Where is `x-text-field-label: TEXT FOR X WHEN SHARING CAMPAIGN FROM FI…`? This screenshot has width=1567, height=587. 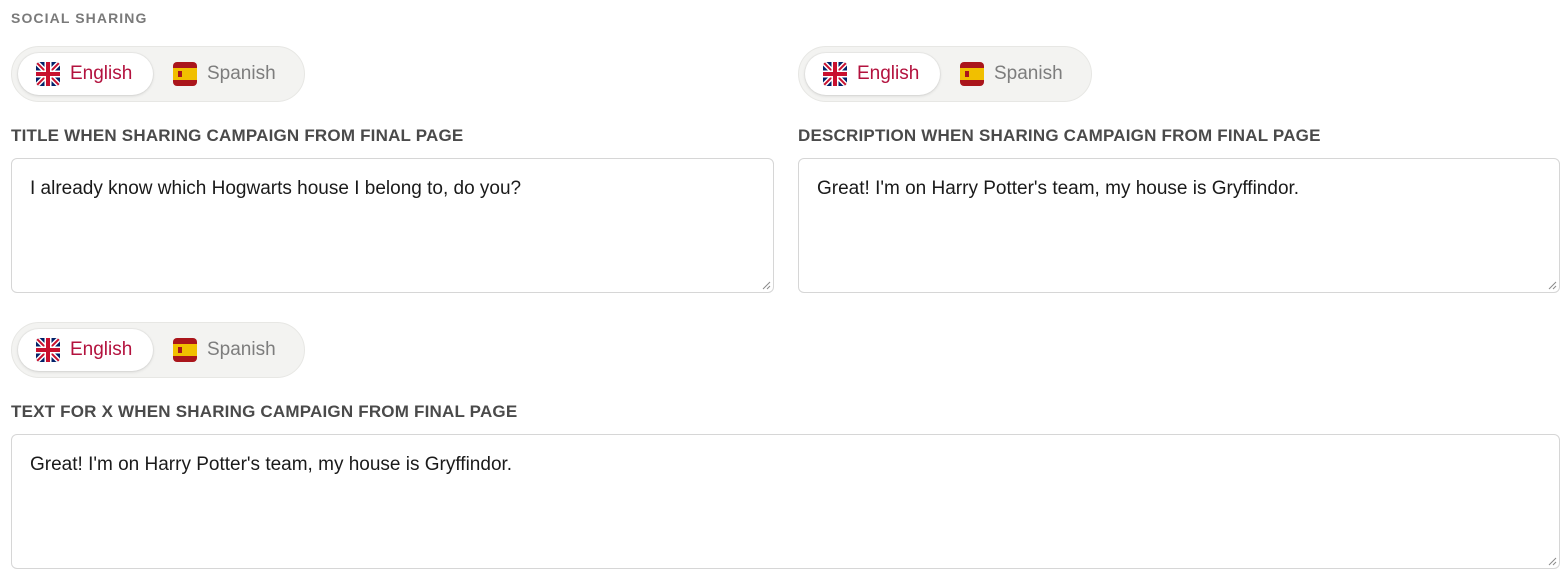
x-text-field-label: TEXT FOR X WHEN SHARING CAMPAIGN FROM FI… is located at coordinates (264, 411).